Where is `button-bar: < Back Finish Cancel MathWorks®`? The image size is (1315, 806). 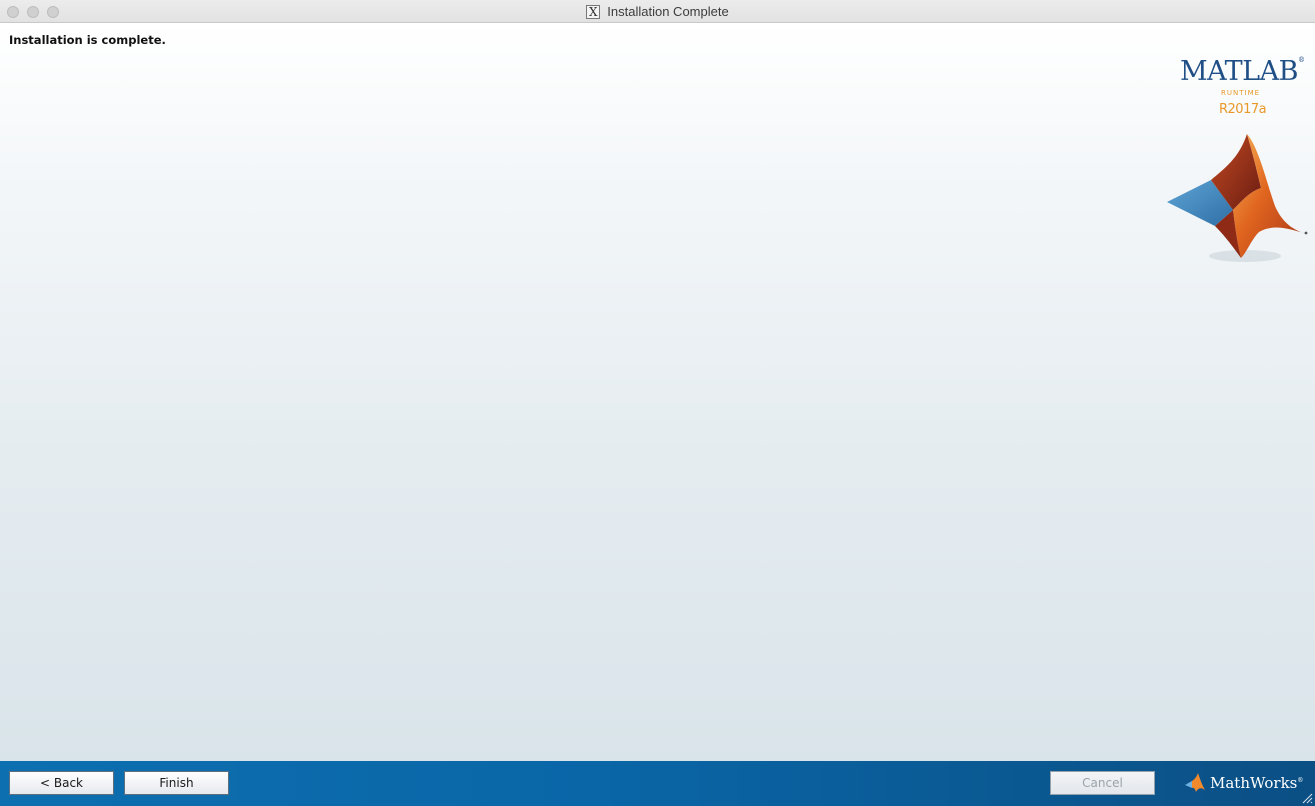 button-bar: < Back Finish Cancel MathWorks® is located at coordinates (657, 783).